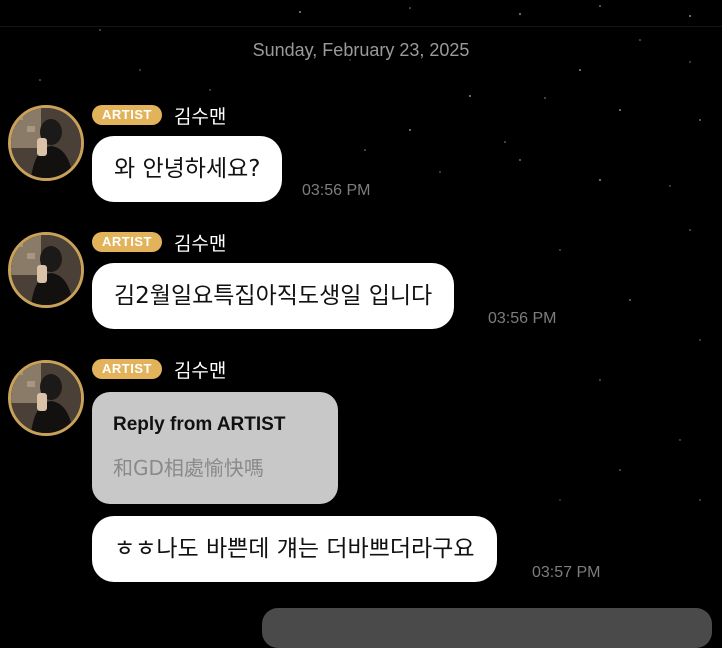 Image resolution: width=722 pixels, height=648 pixels. Describe the element at coordinates (487, 628) in the screenshot. I see `partial-message-bubble` at that location.